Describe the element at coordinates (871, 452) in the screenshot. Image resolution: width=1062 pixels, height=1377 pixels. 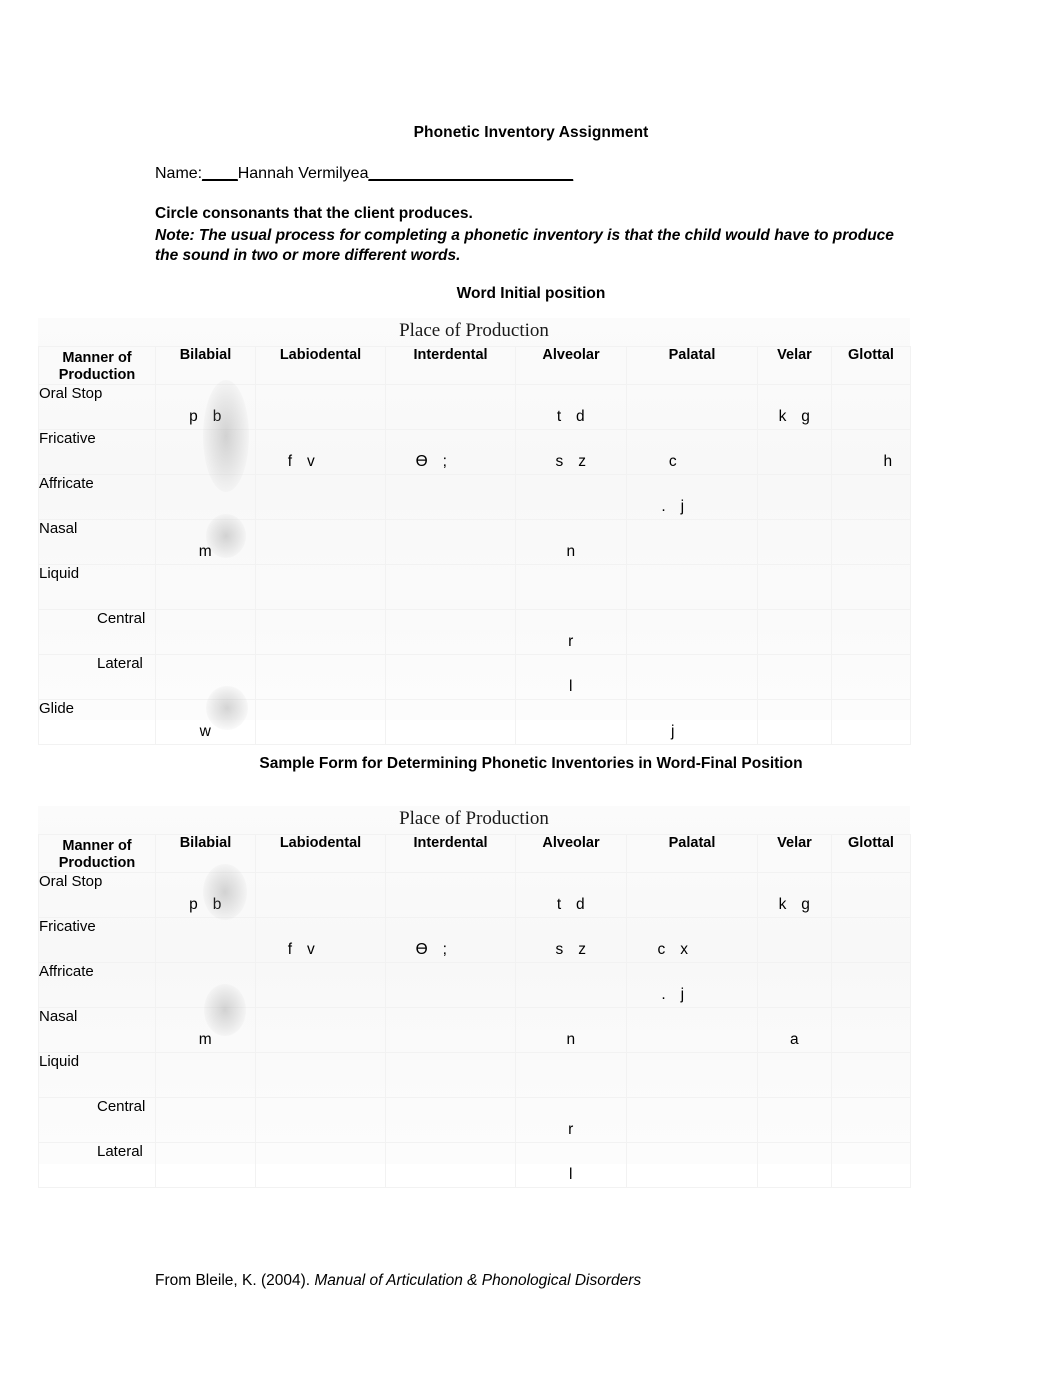
I see `cell-fricative-glottal: h` at that location.